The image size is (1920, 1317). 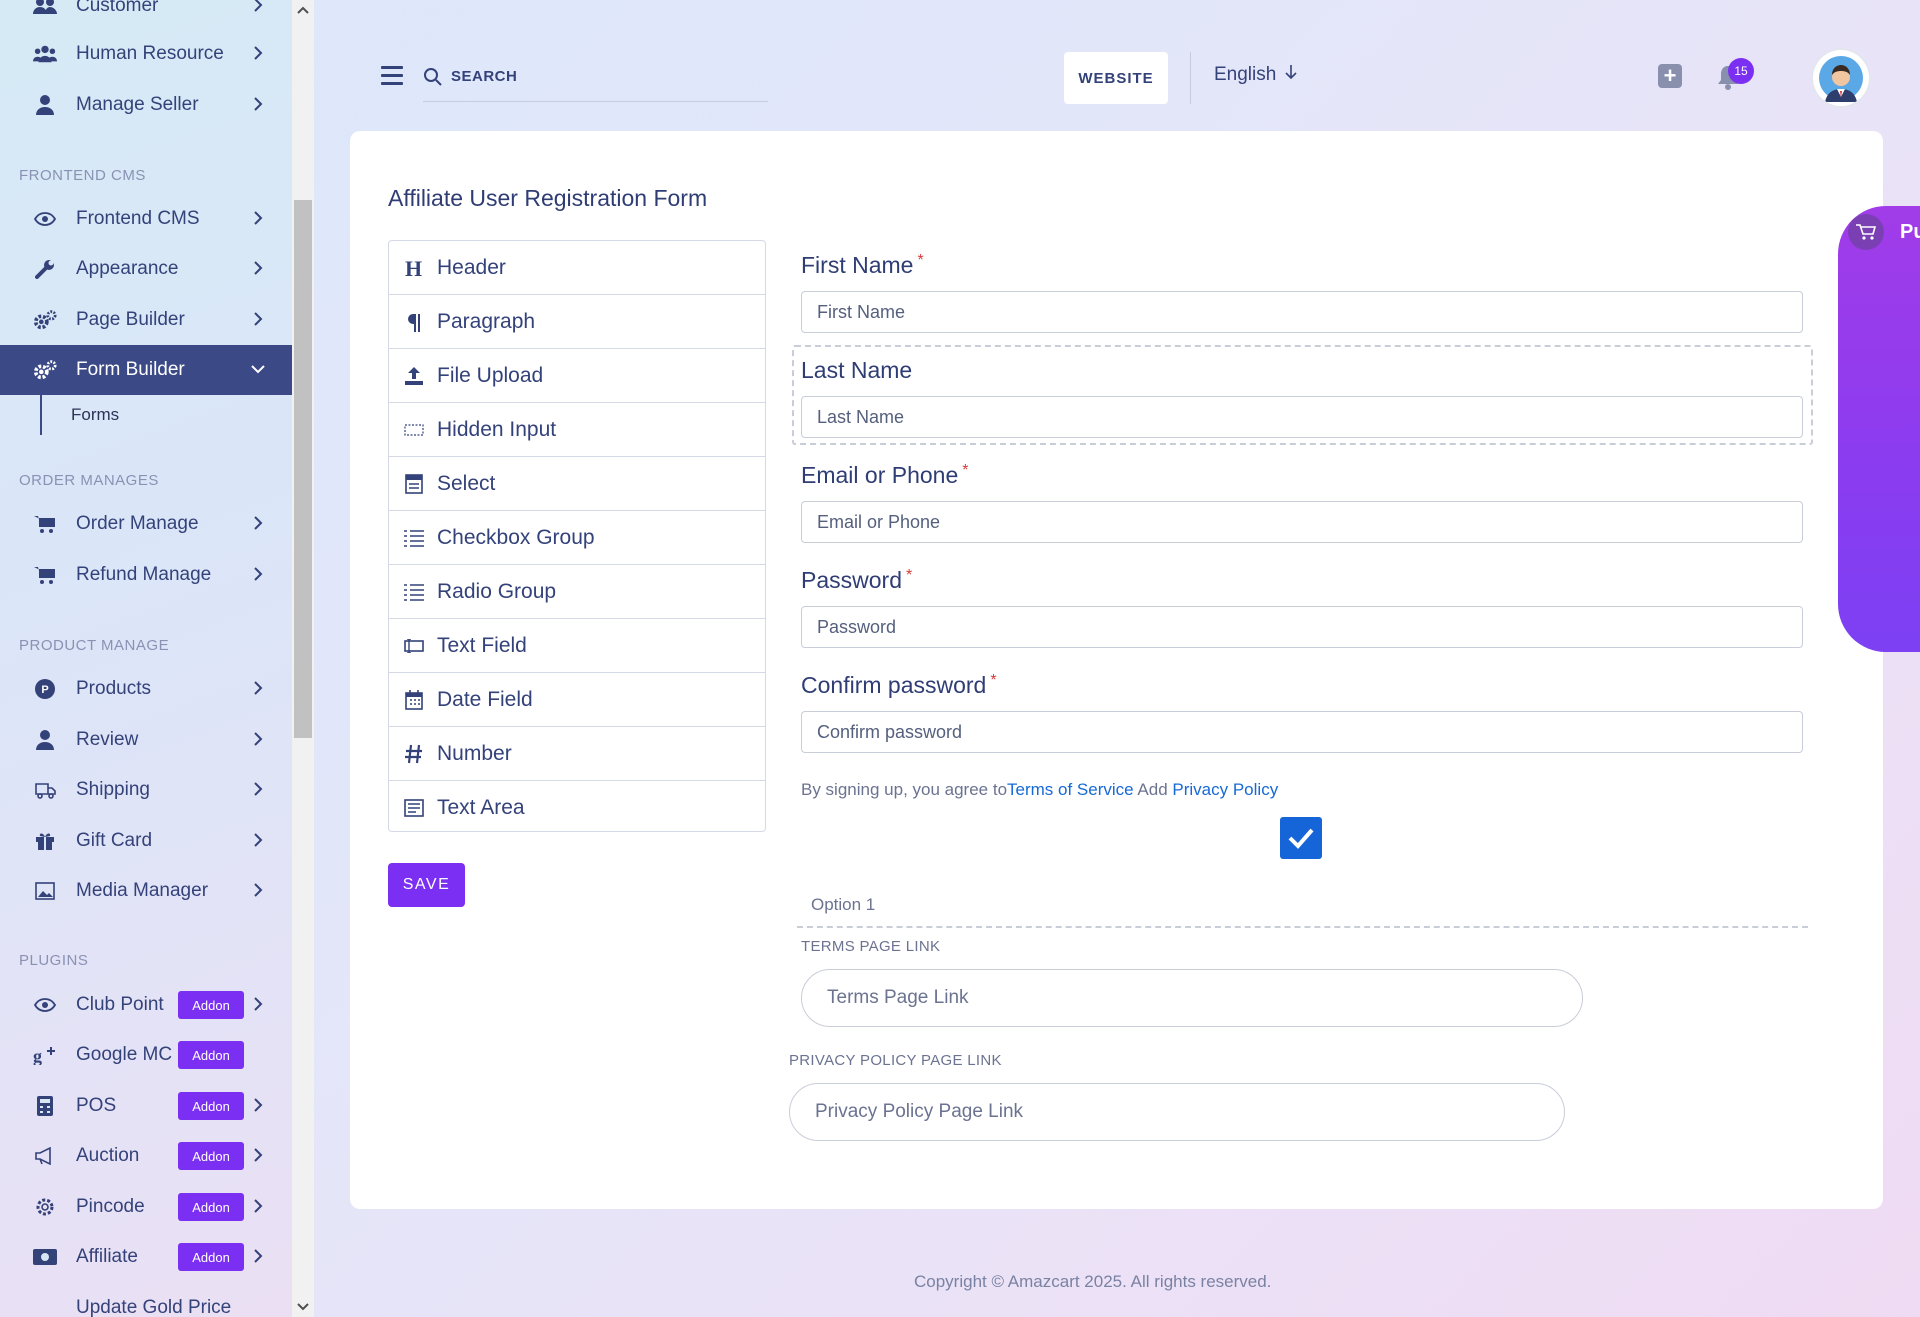 I want to click on users-icon, so click(x=45, y=9).